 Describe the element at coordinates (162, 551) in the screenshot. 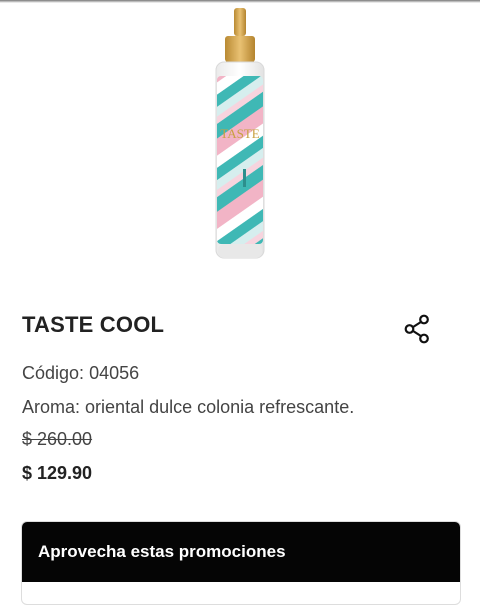

I see `promotions-title: Aprovecha estas promociones` at that location.